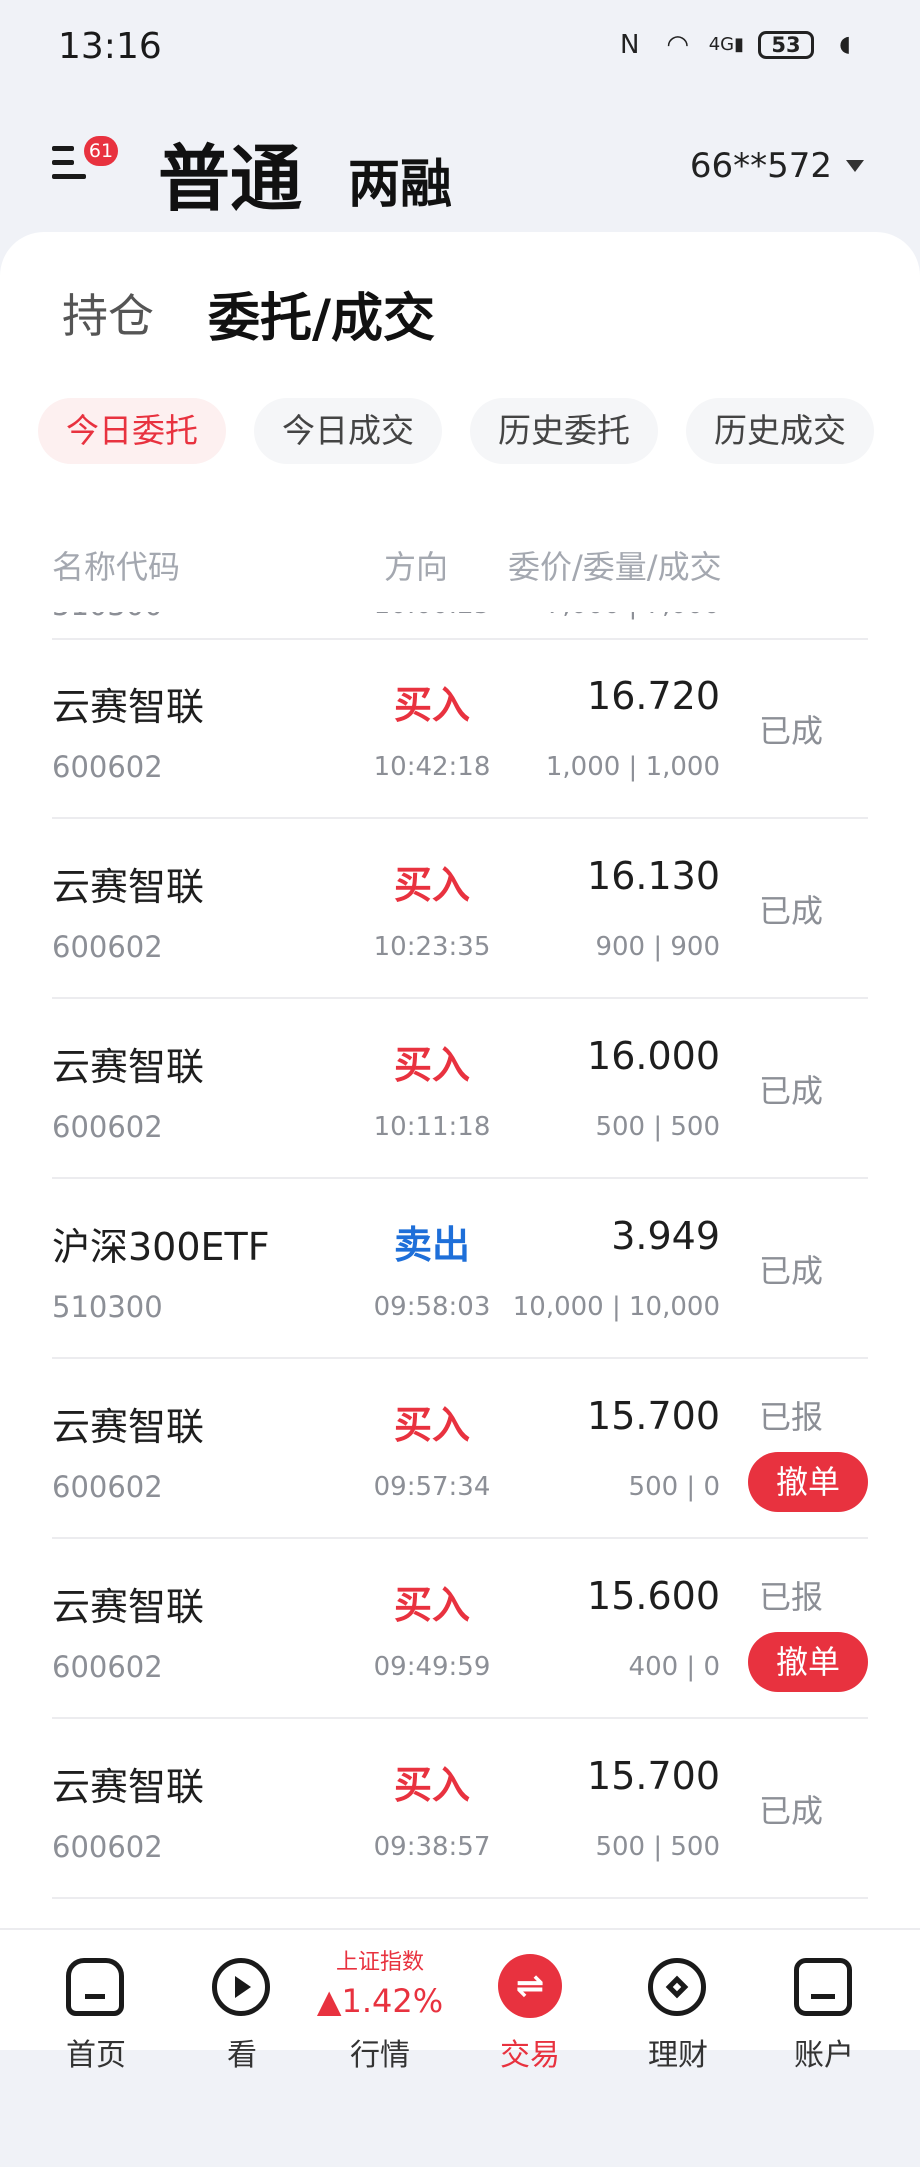 The height and width of the screenshot is (2167, 920). What do you see at coordinates (95, 1987) in the screenshot?
I see `home-icon` at bounding box center [95, 1987].